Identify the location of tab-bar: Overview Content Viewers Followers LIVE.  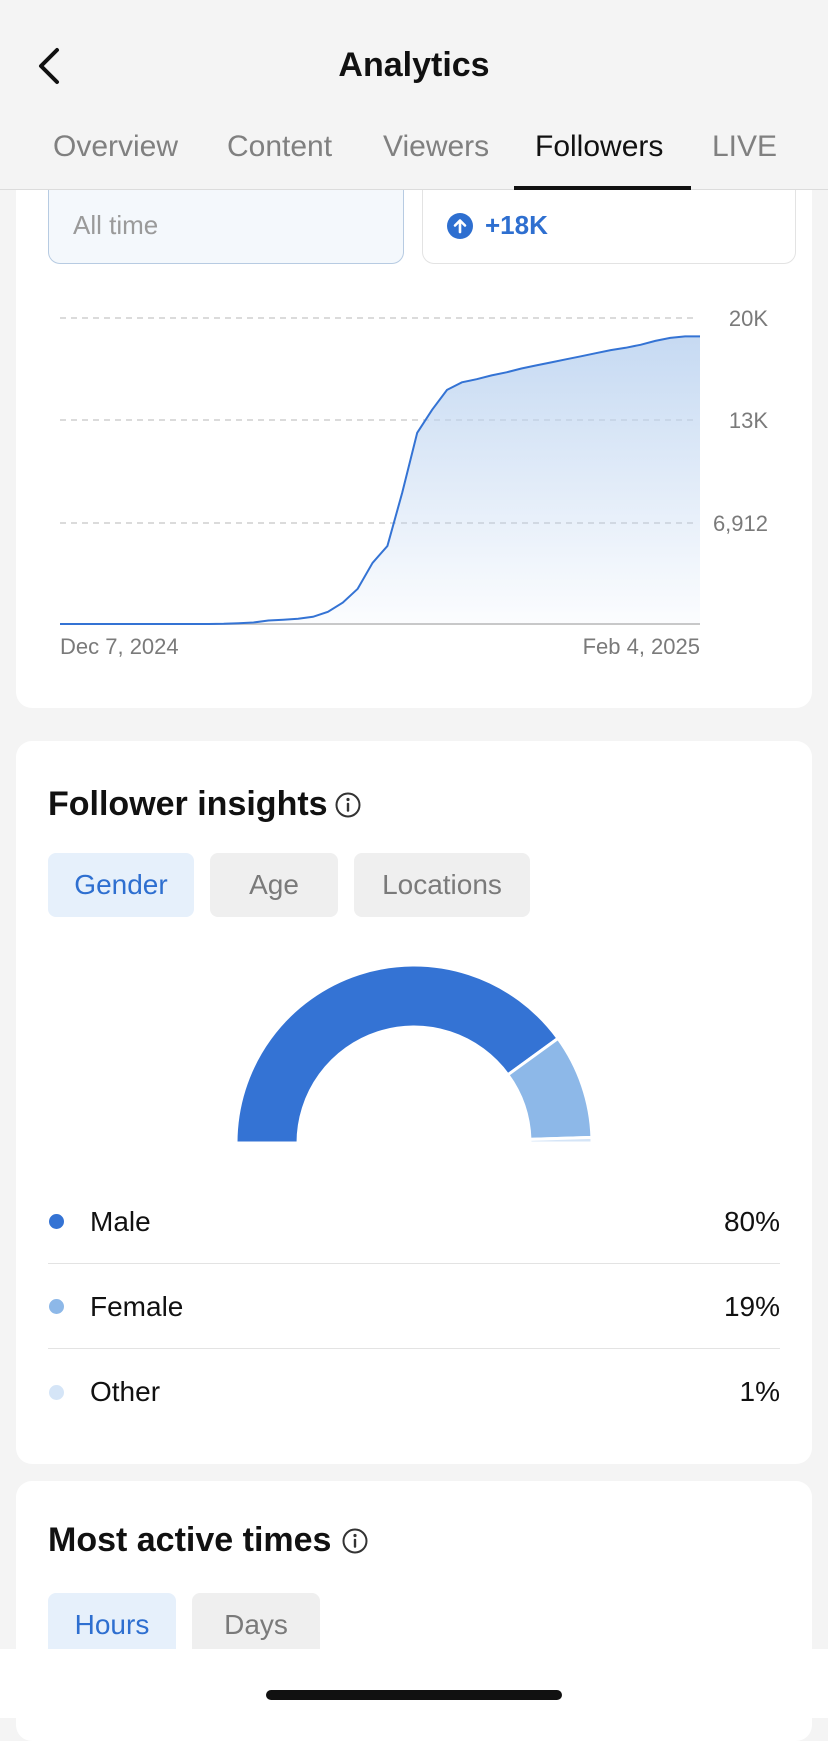
(414, 160).